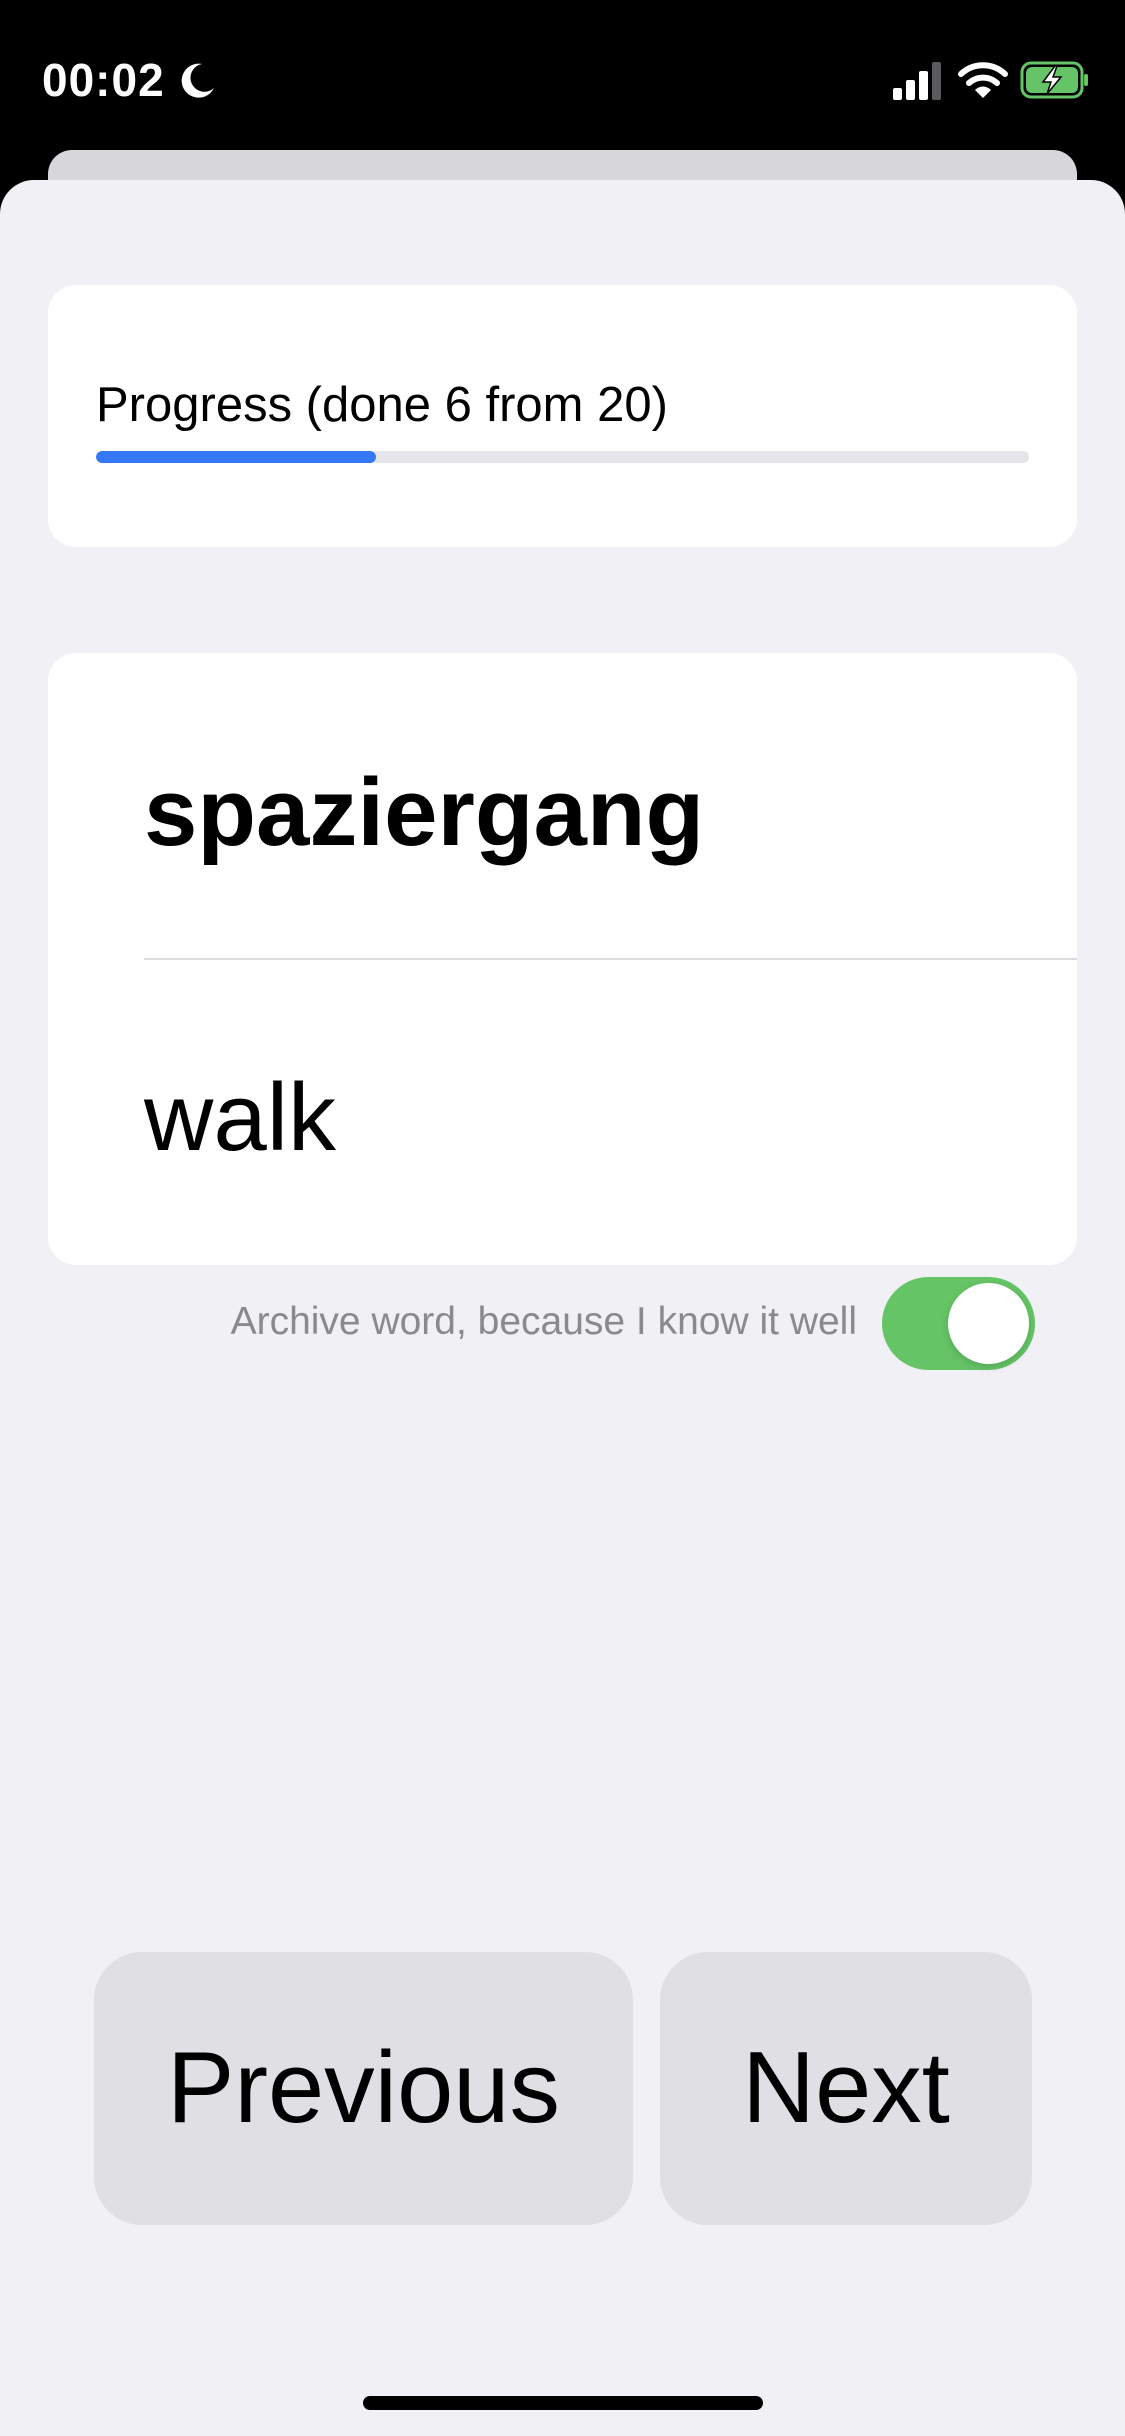  I want to click on wifi-icon, so click(983, 80).